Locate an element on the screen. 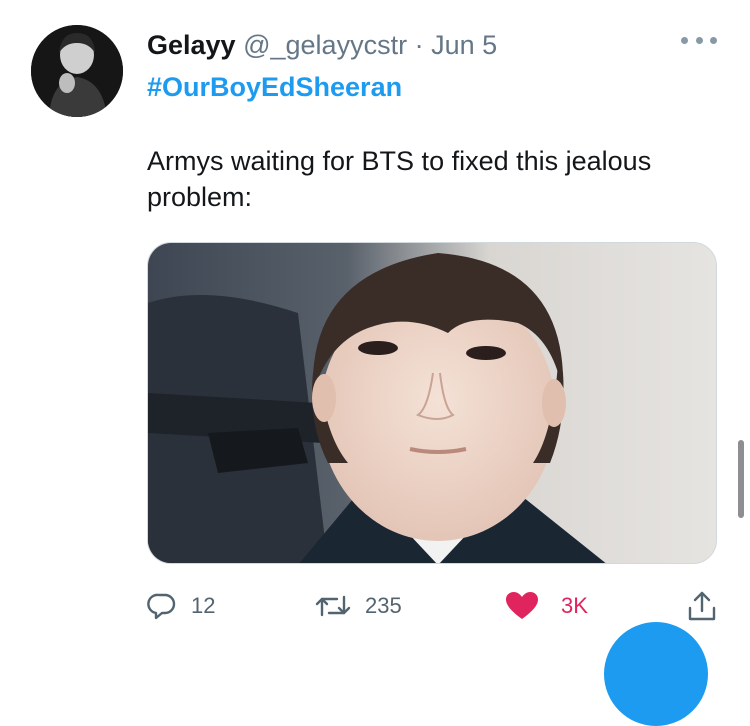 This screenshot has width=750, height=726. retweet-icon is located at coordinates (333, 606).